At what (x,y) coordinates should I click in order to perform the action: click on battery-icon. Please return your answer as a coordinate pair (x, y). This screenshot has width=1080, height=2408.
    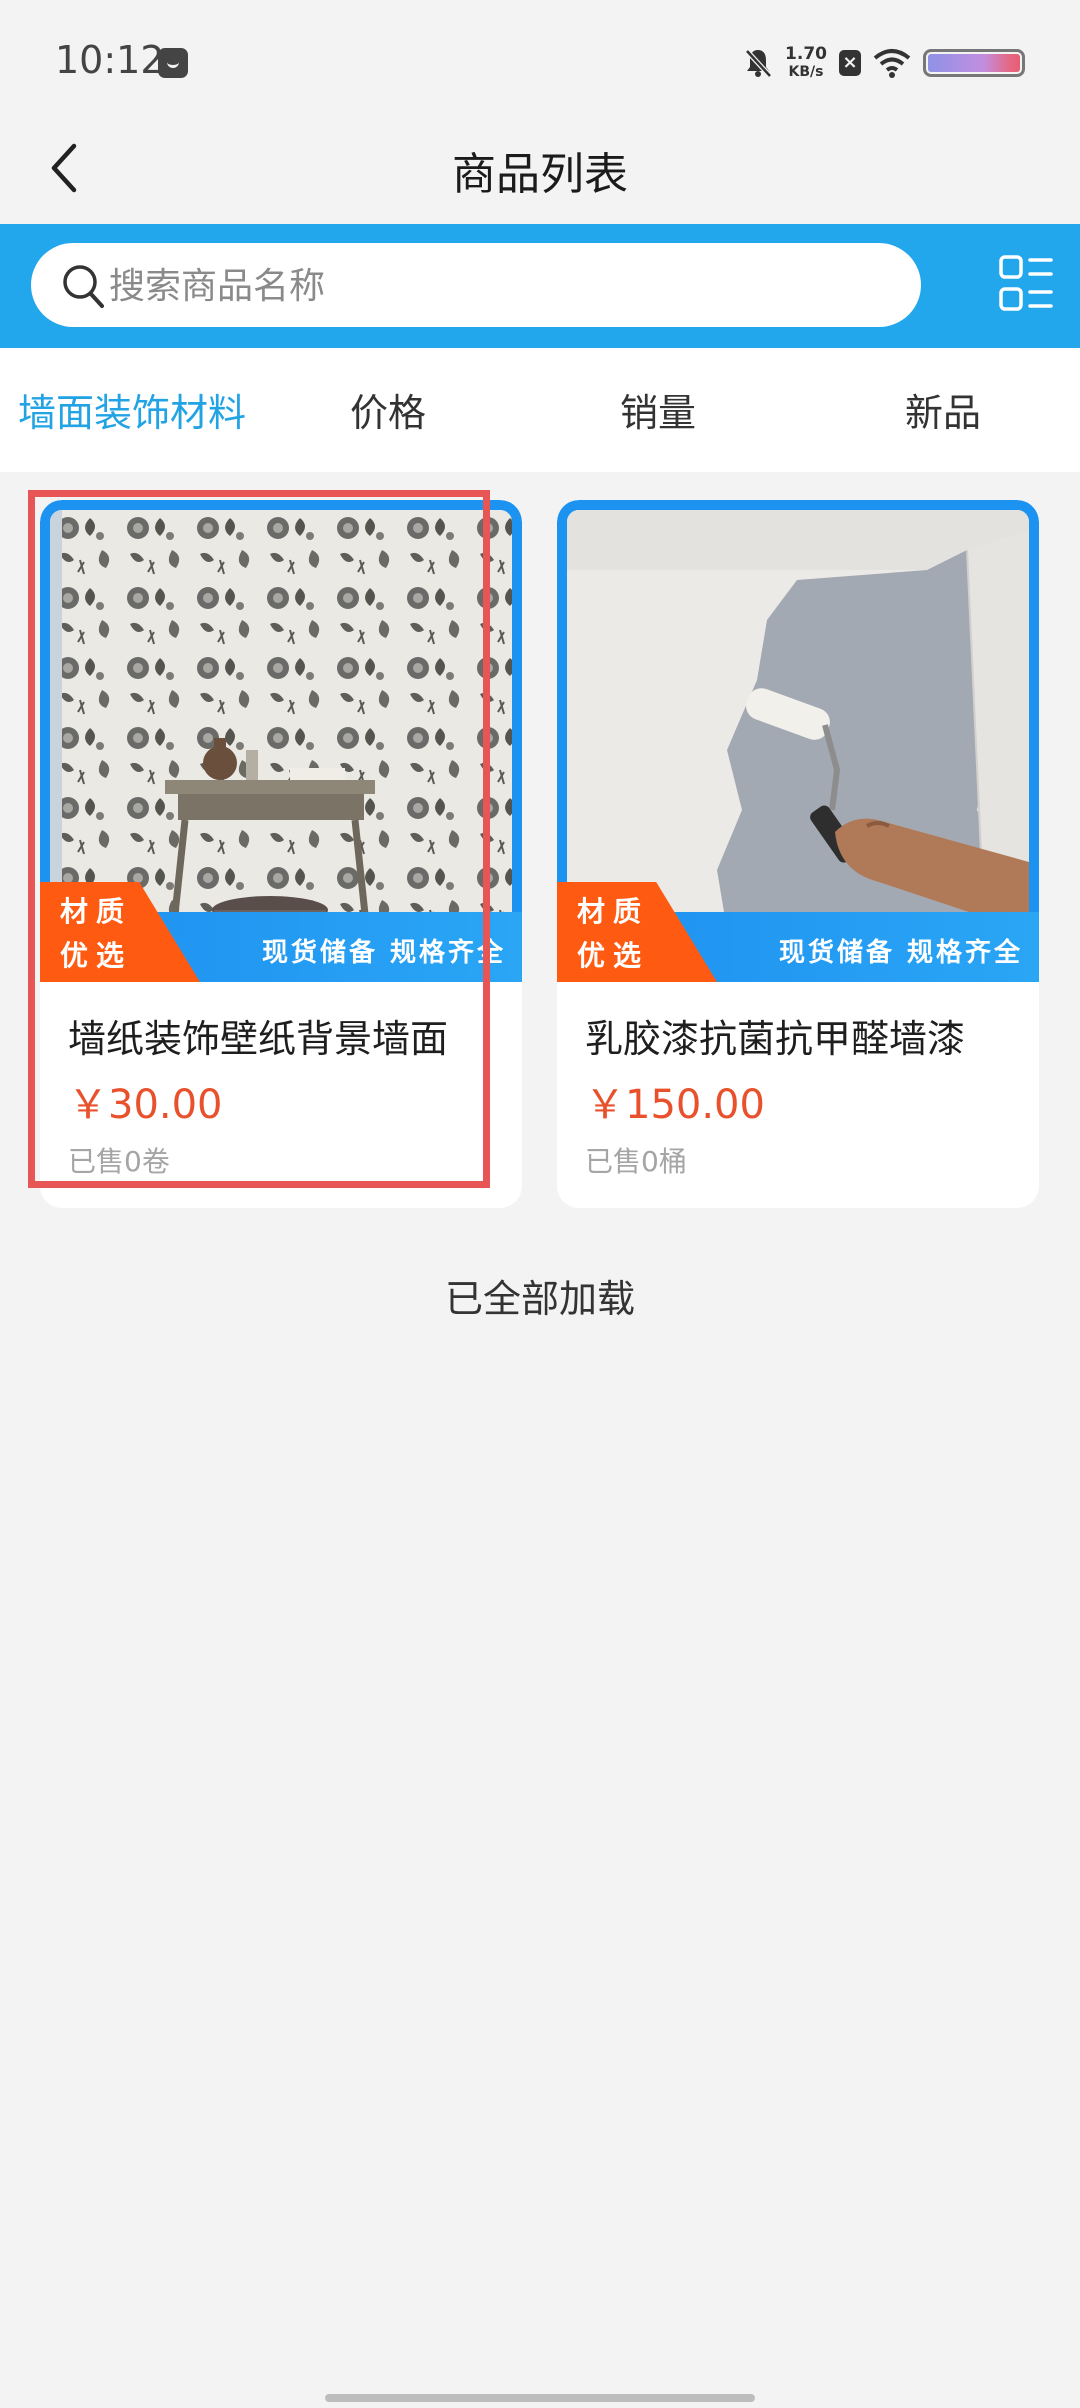
    Looking at the image, I should click on (974, 63).